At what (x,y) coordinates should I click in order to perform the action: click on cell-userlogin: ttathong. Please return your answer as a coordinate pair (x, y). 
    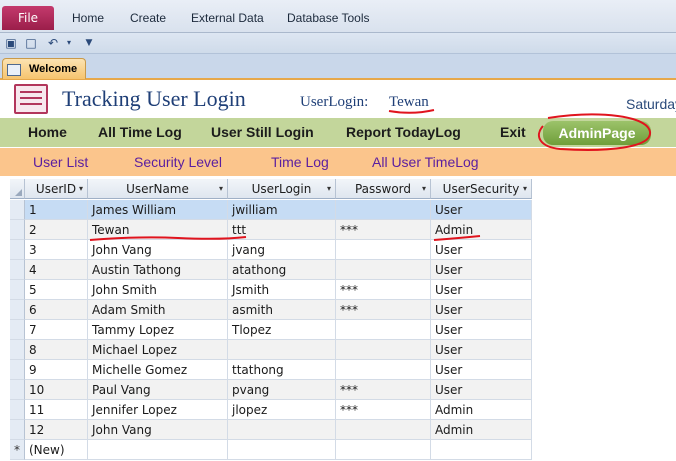
    Looking at the image, I should click on (282, 370).